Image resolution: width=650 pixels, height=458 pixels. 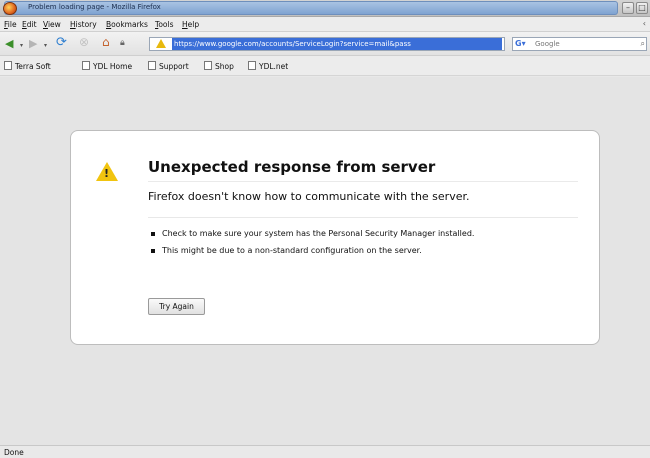 What do you see at coordinates (10, 24) in the screenshot?
I see `menu-file: File` at bounding box center [10, 24].